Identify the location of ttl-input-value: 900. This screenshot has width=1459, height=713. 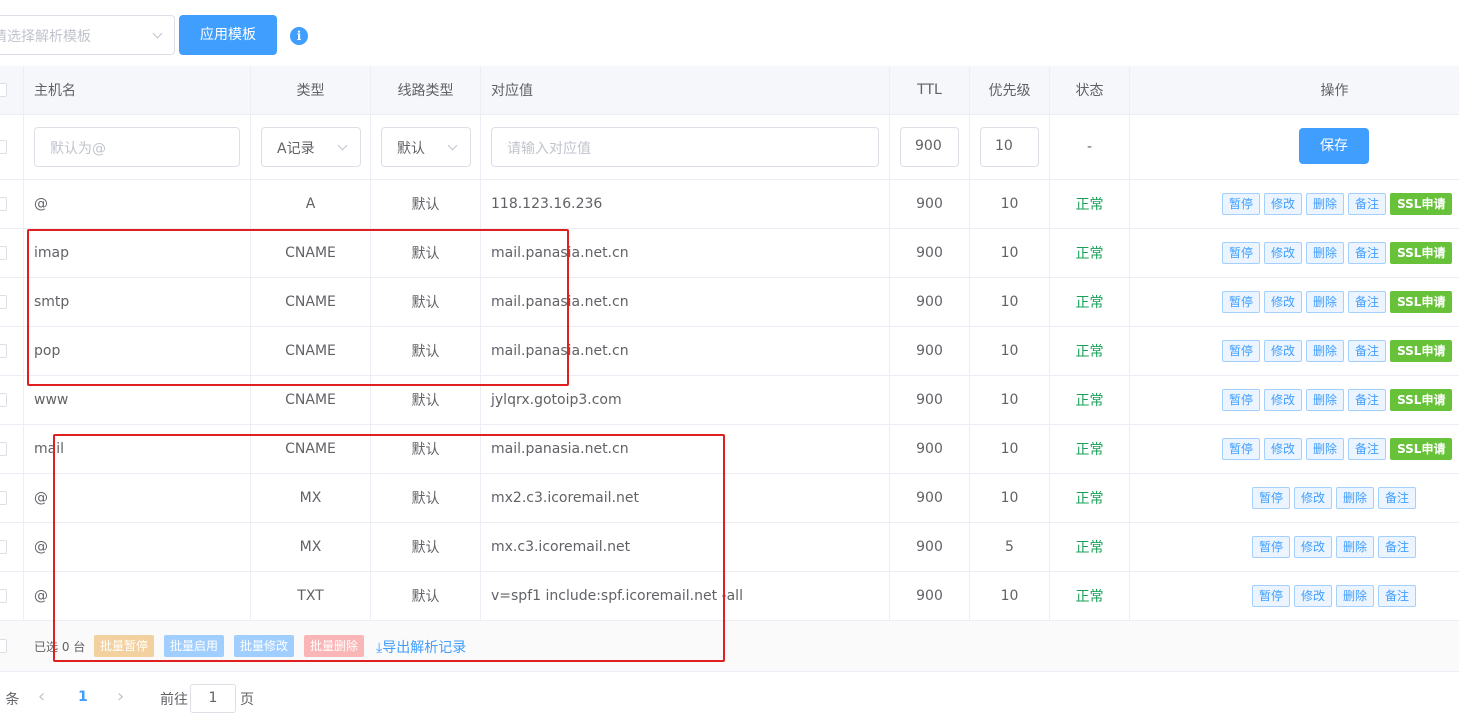
(928, 146).